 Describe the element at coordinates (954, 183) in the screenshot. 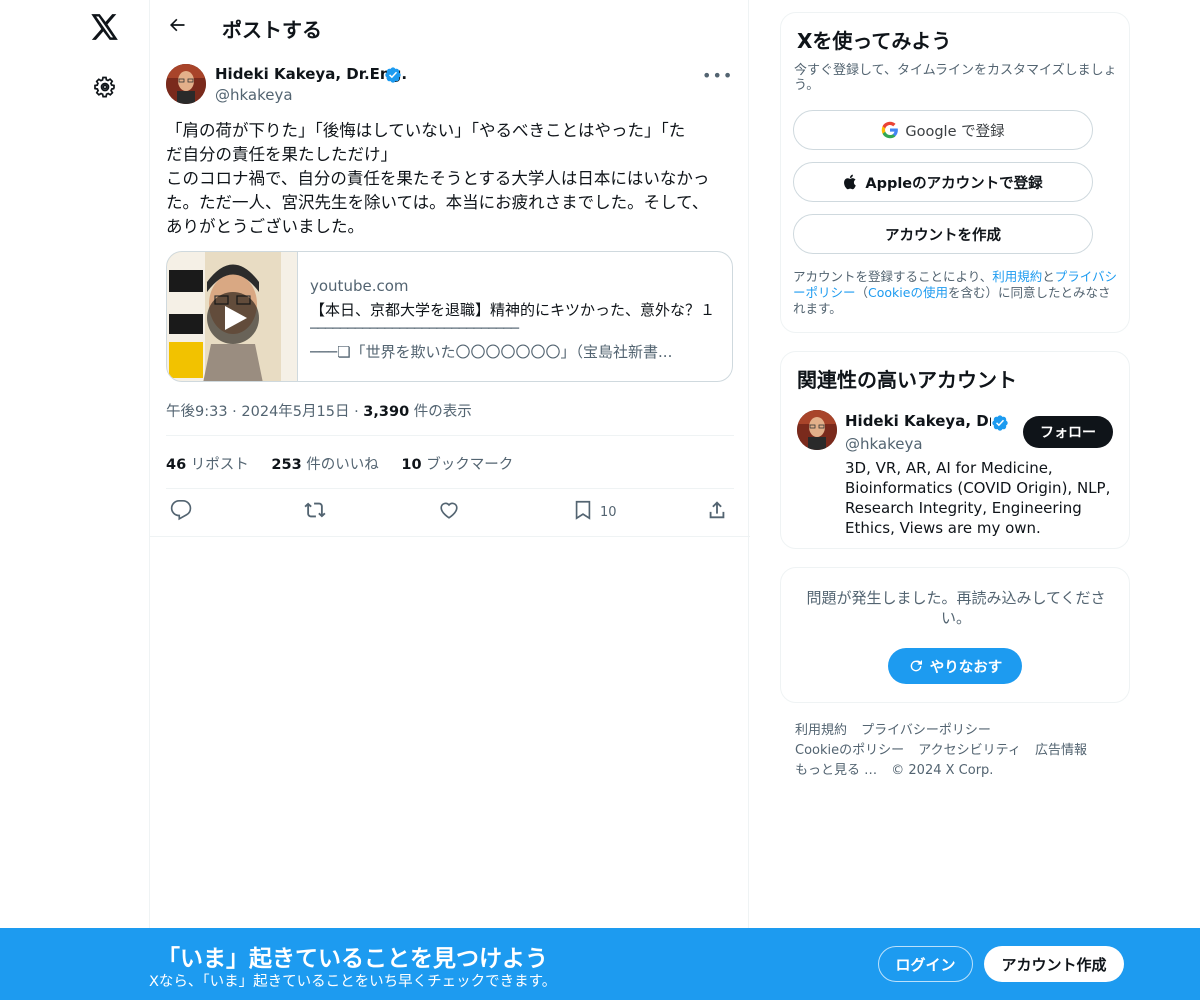

I see `apple-signup-label: Appleのアカウントで登録` at that location.